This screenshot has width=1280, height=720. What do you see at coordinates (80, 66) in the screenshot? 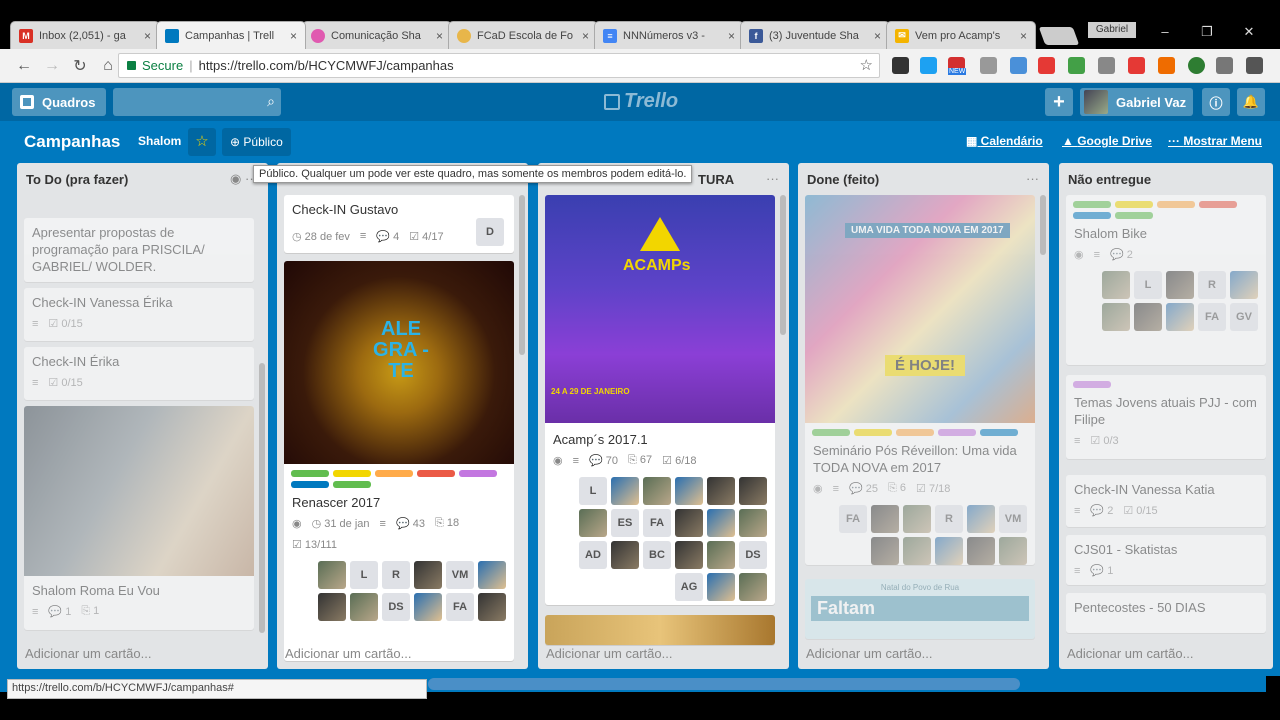
I see `reload-icon: ↻` at bounding box center [80, 66].